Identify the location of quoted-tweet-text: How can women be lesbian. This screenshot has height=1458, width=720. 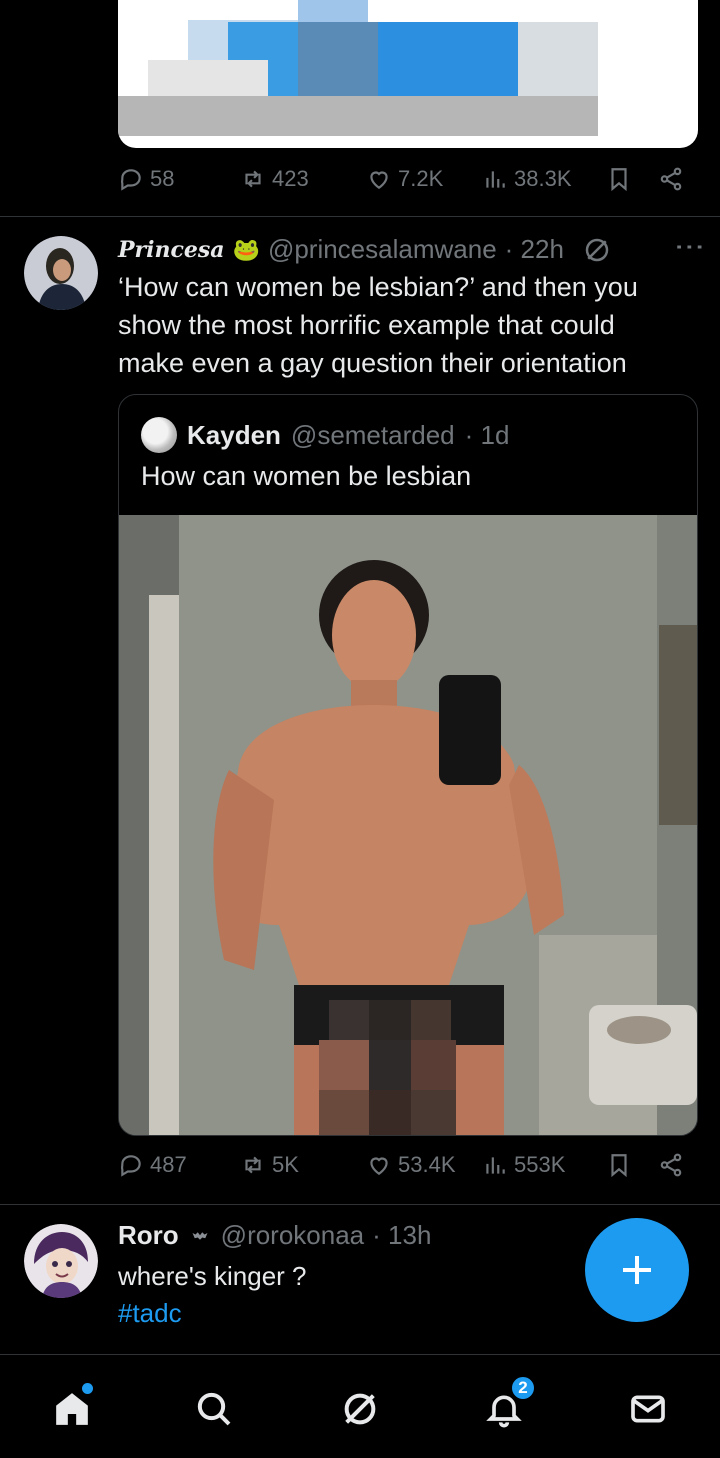
(306, 476).